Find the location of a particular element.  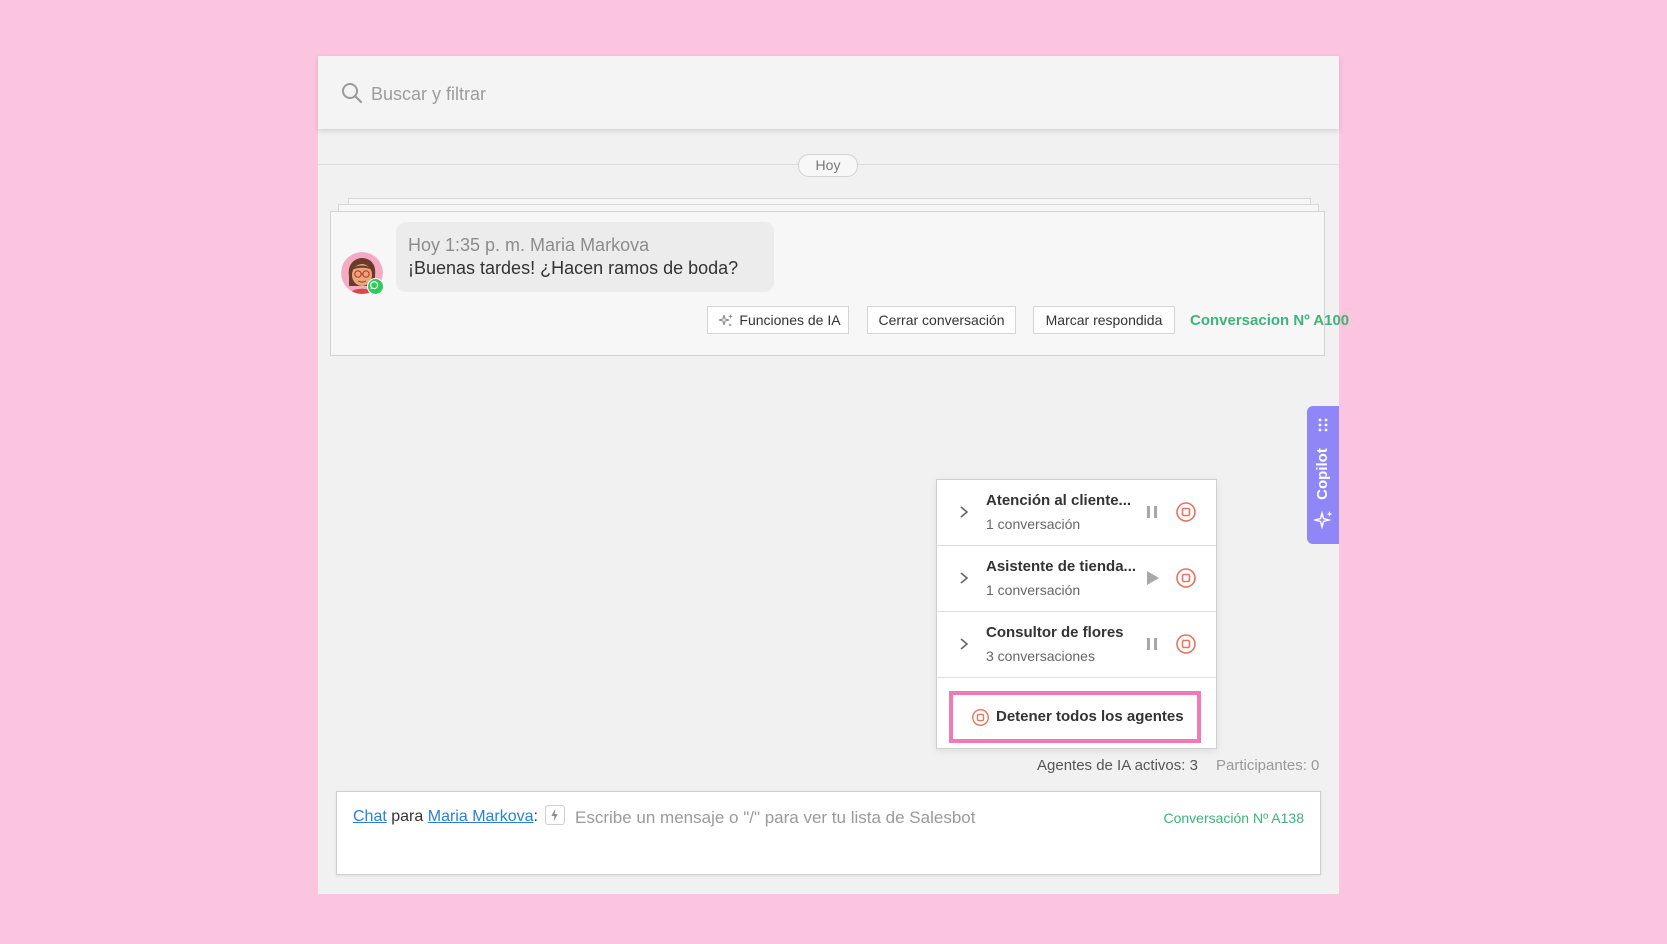

stop-all-agents-label: Detener todos los agentes is located at coordinates (1090, 716).